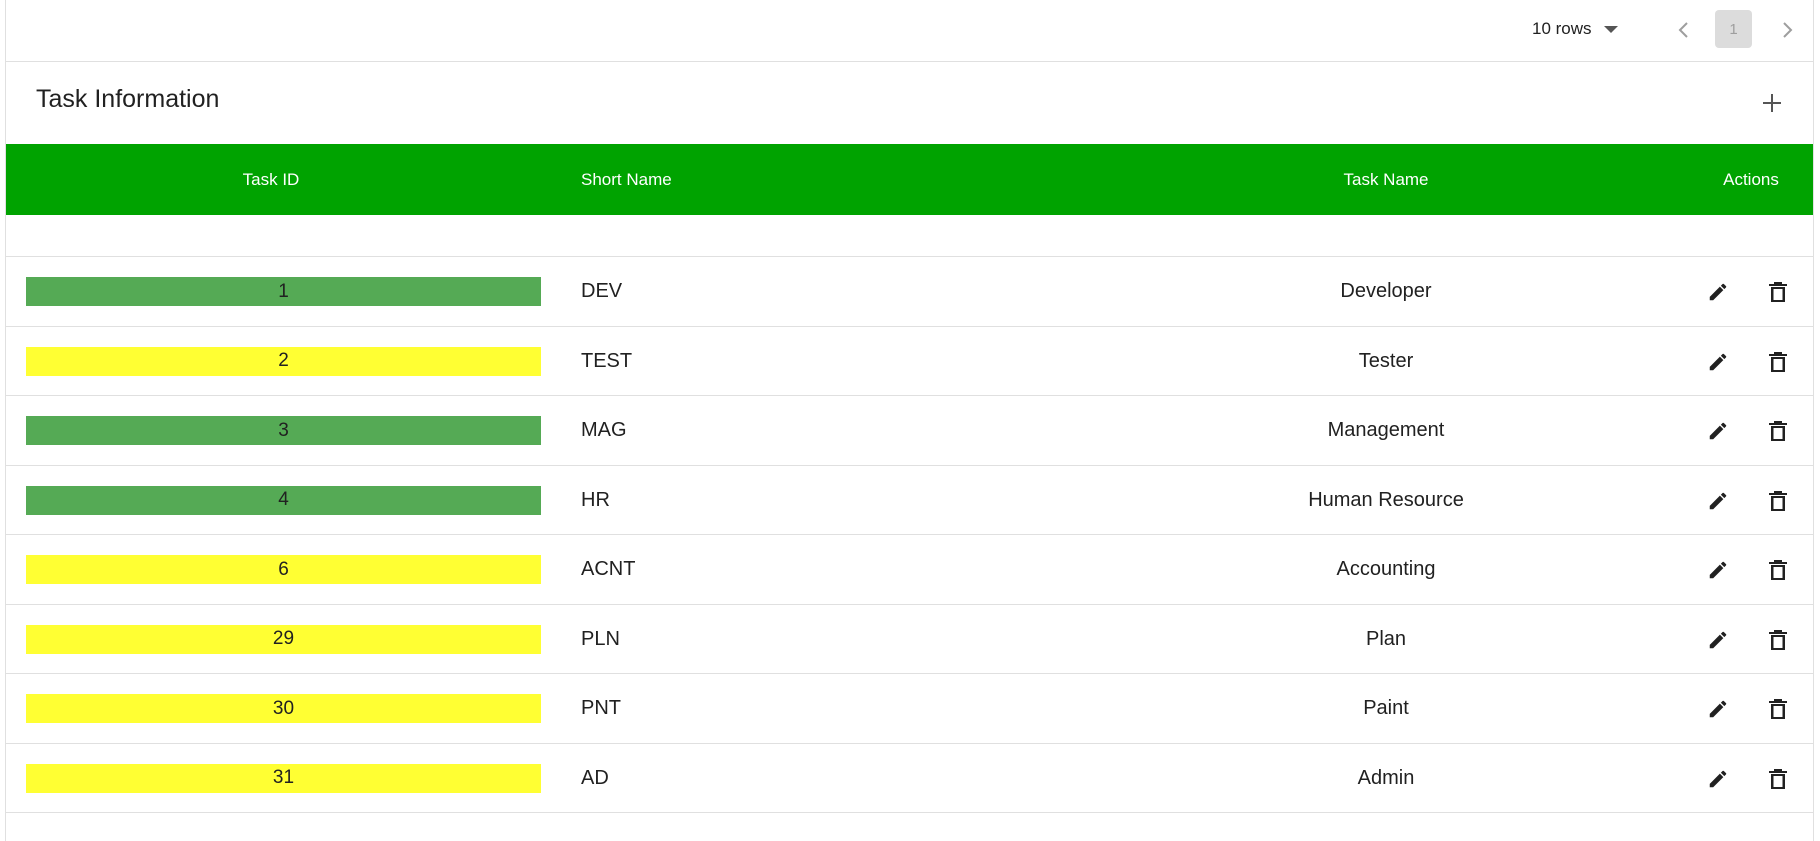  What do you see at coordinates (1562, 28) in the screenshot?
I see `rows-per-page-label: 10 rows` at bounding box center [1562, 28].